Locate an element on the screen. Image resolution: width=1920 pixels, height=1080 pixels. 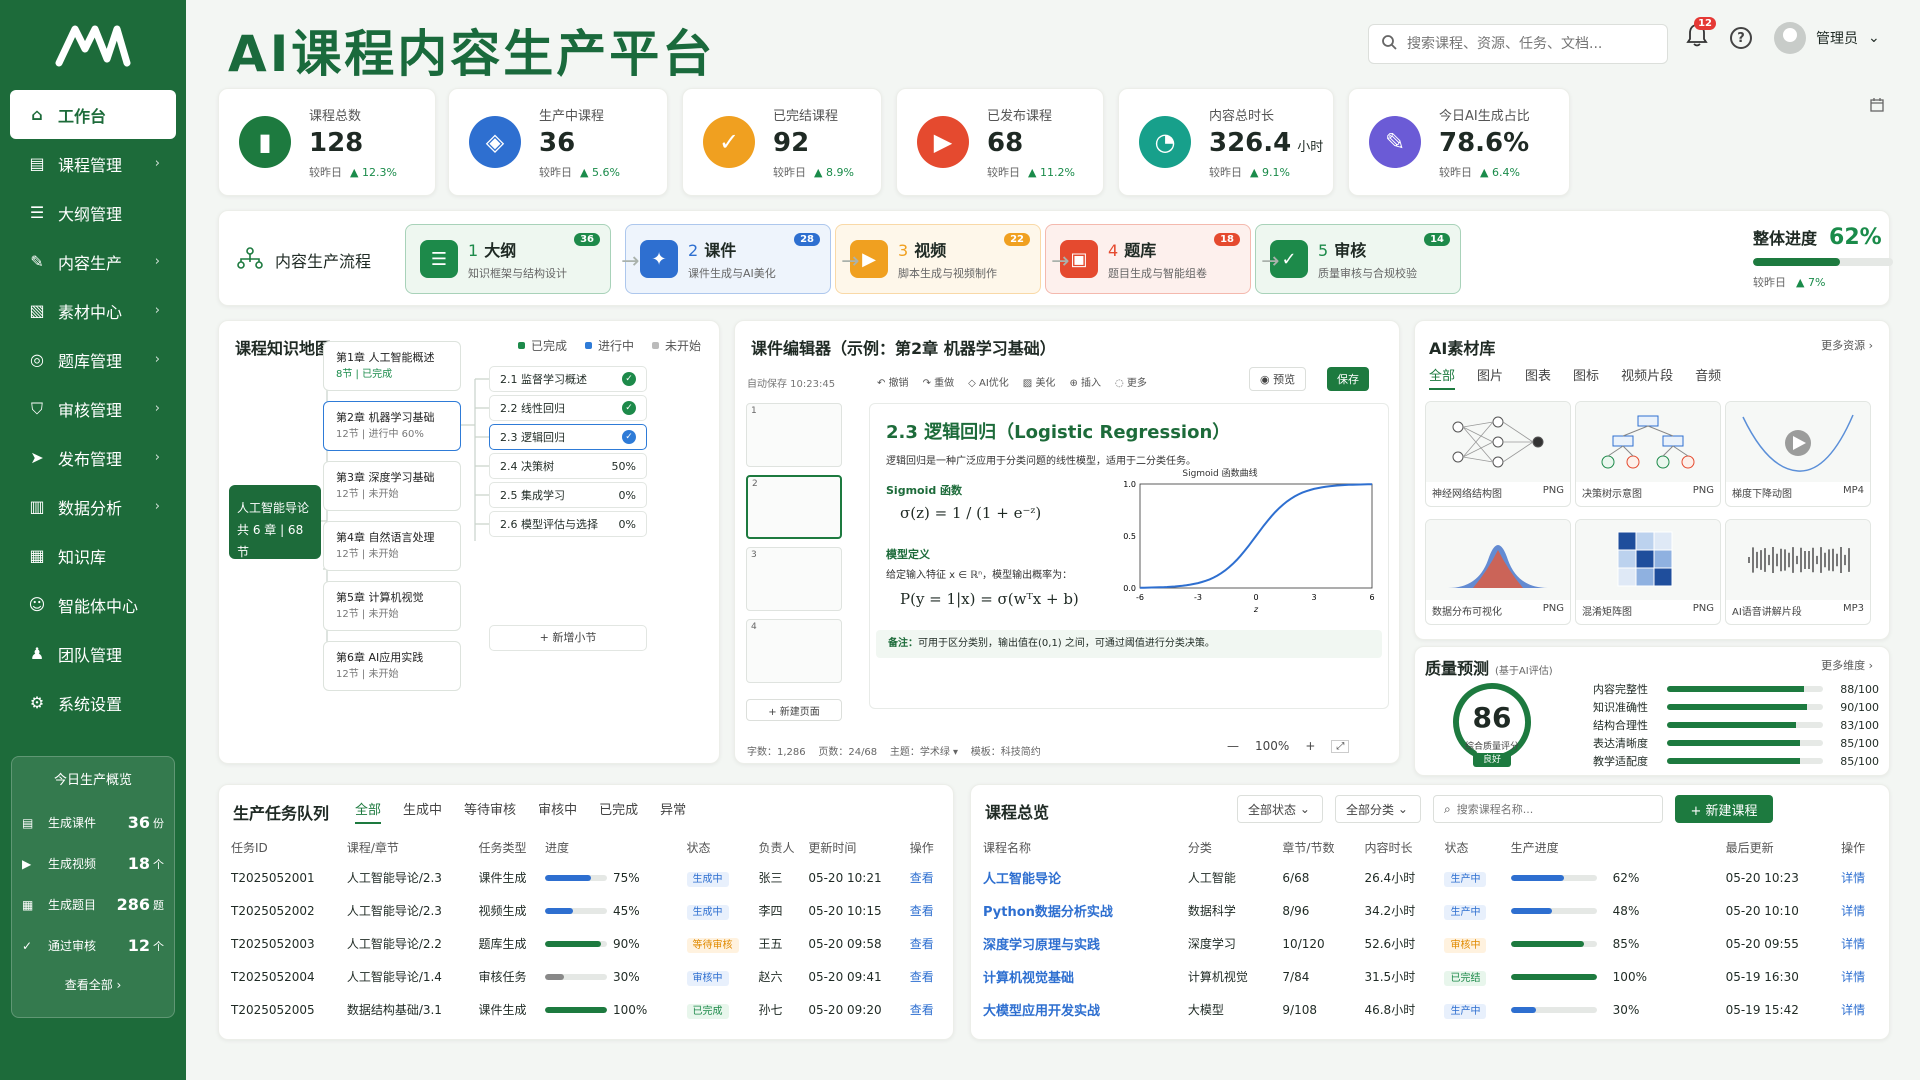
task-tab: 已完成 is located at coordinates (618, 811).